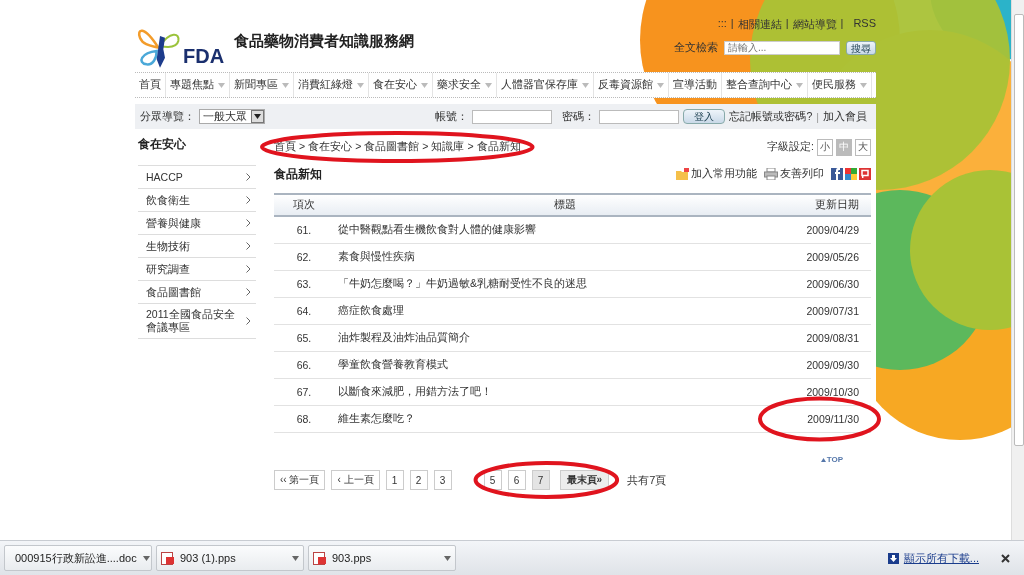  Describe the element at coordinates (304, 311) in the screenshot. I see `table-cell: 64.` at that location.